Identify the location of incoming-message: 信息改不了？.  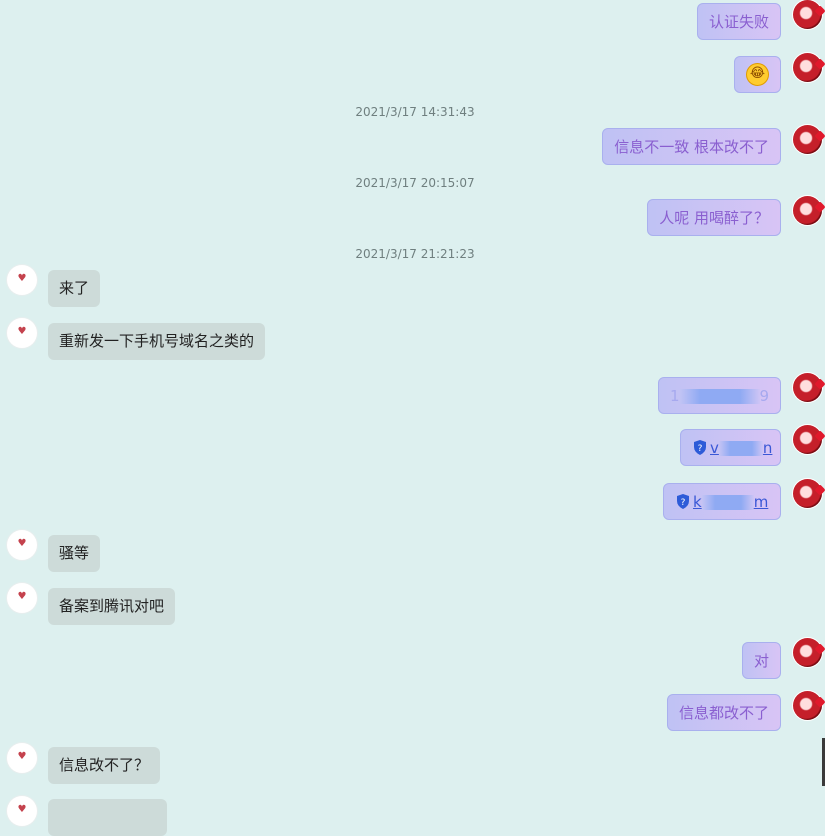
(104, 765).